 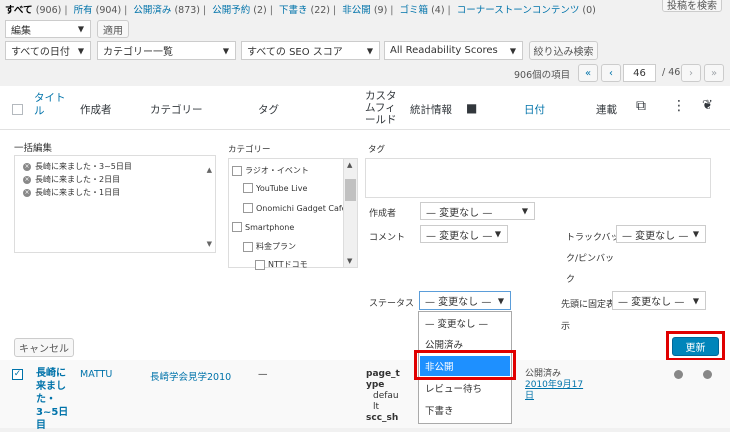 What do you see at coordinates (96, 110) in the screenshot?
I see `column-author: 作成者` at bounding box center [96, 110].